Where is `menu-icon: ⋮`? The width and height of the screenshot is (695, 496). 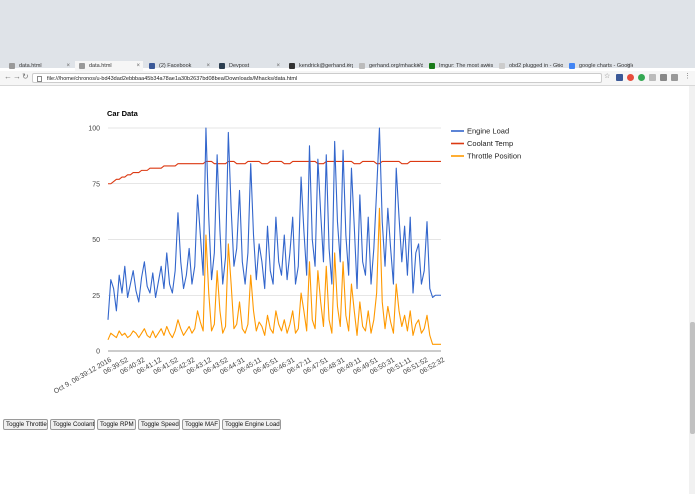
menu-icon: ⋮ is located at coordinates (687, 76).